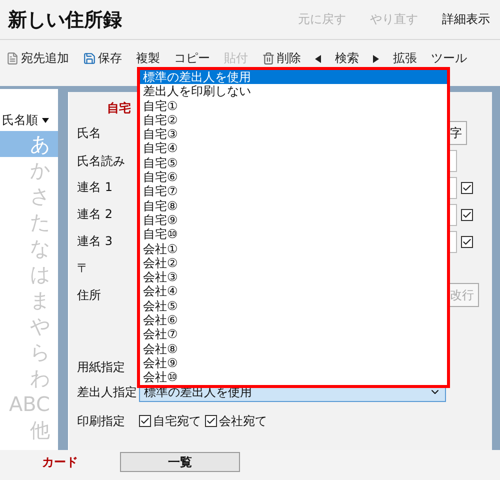  Describe the element at coordinates (95, 241) in the screenshot. I see `field-label: 連名 3` at that location.